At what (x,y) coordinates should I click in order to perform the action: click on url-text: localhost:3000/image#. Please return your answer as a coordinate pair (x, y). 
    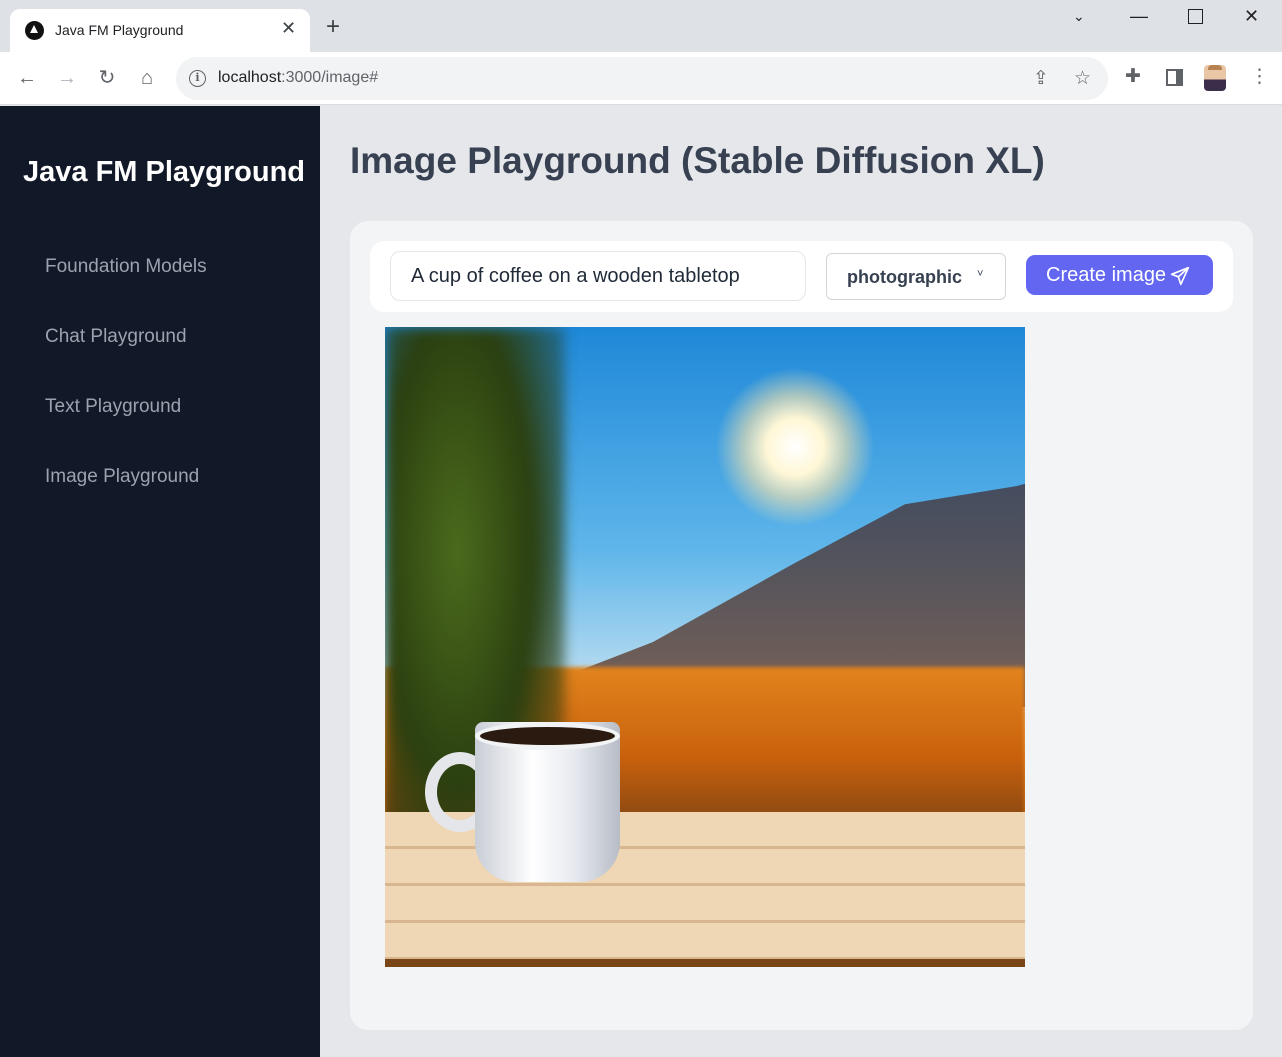
    Looking at the image, I should click on (298, 78).